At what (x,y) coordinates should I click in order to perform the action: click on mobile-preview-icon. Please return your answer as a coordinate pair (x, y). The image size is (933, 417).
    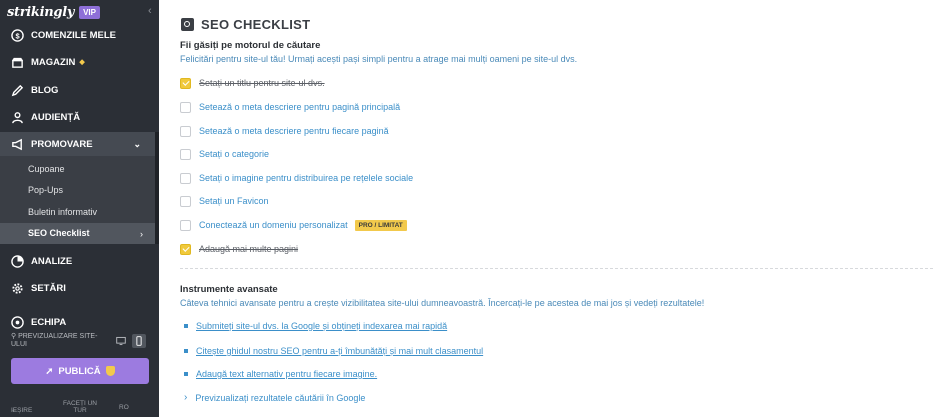
    Looking at the image, I should click on (139, 341).